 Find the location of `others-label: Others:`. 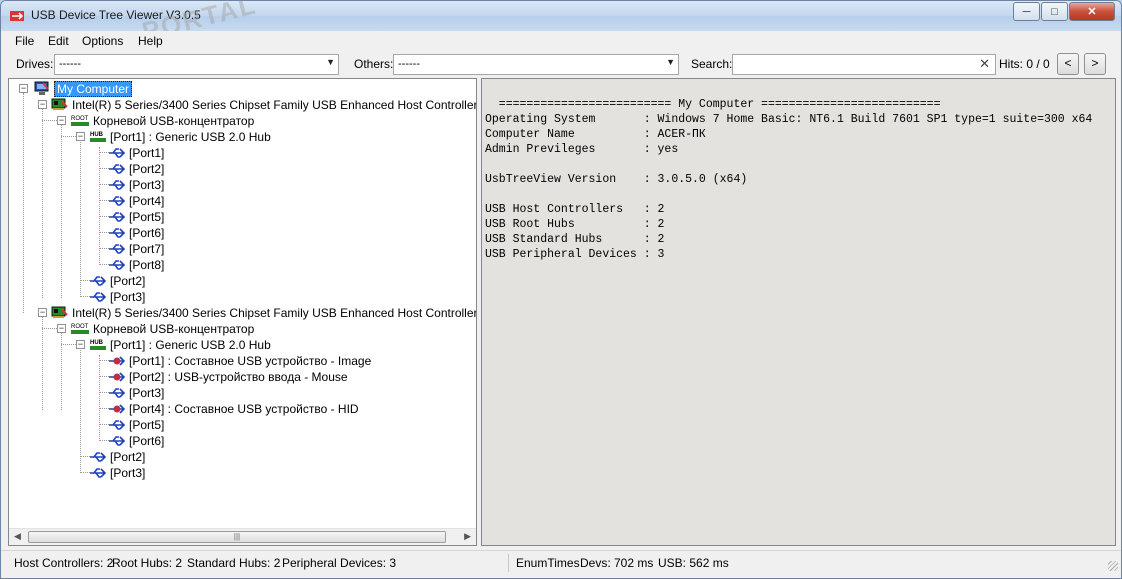

others-label: Others: is located at coordinates (374, 64).